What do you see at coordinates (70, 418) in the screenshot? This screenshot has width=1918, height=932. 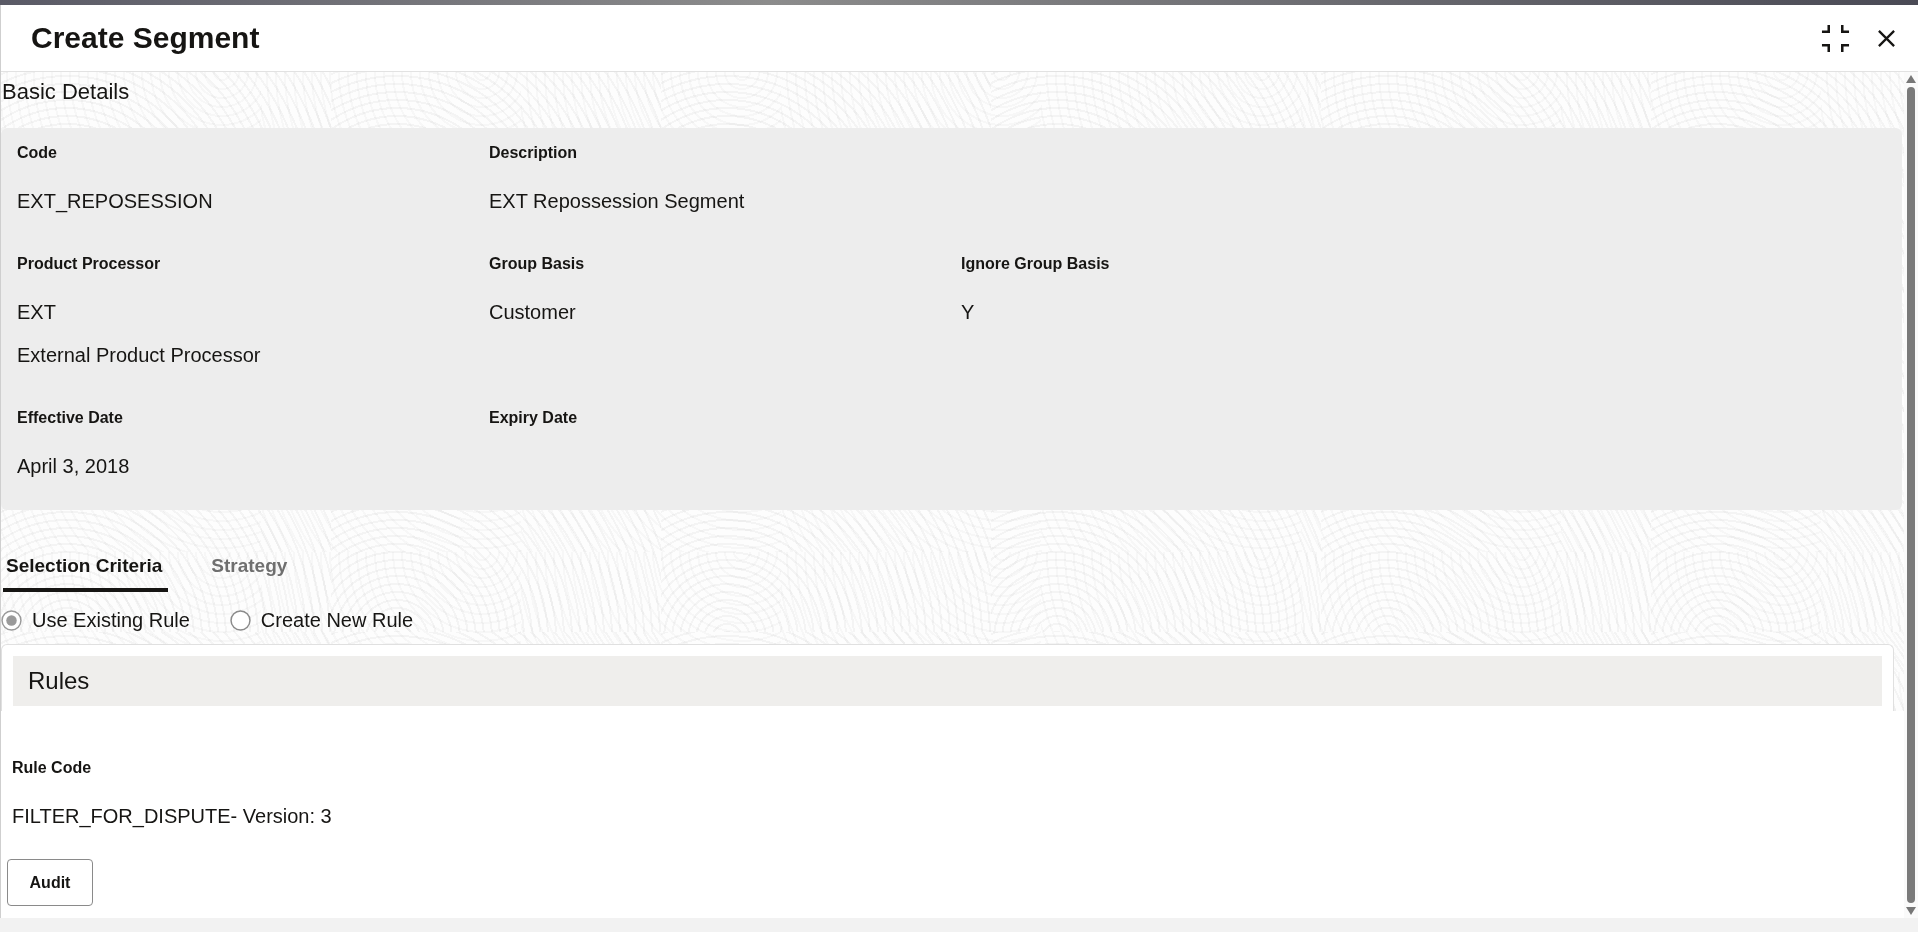 I see `field-label: Effective Date` at bounding box center [70, 418].